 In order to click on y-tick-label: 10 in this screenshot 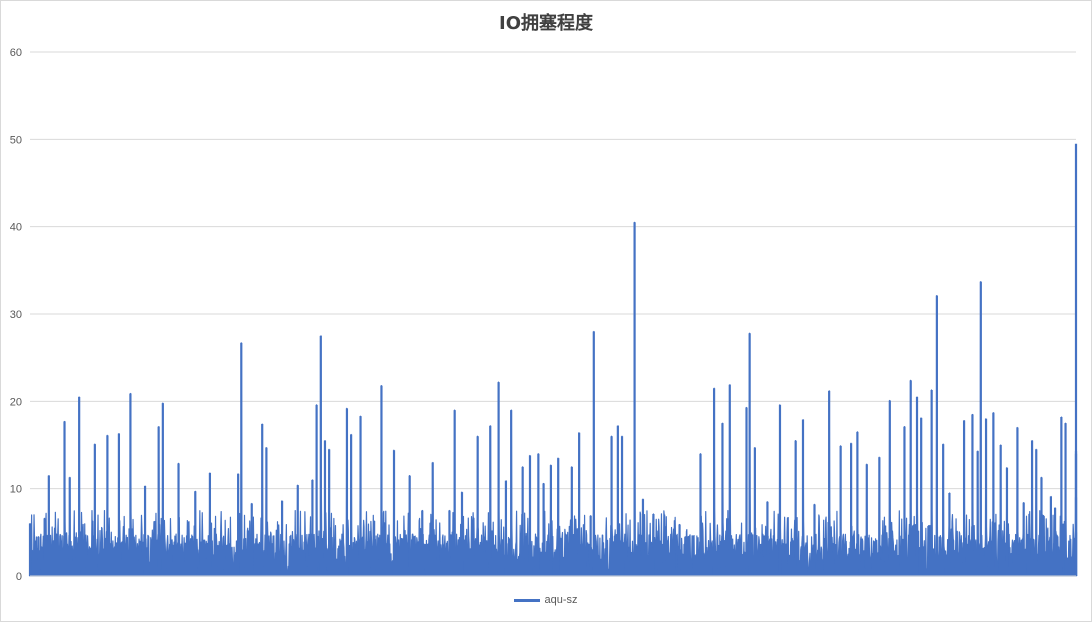, I will do `click(16, 490)`.